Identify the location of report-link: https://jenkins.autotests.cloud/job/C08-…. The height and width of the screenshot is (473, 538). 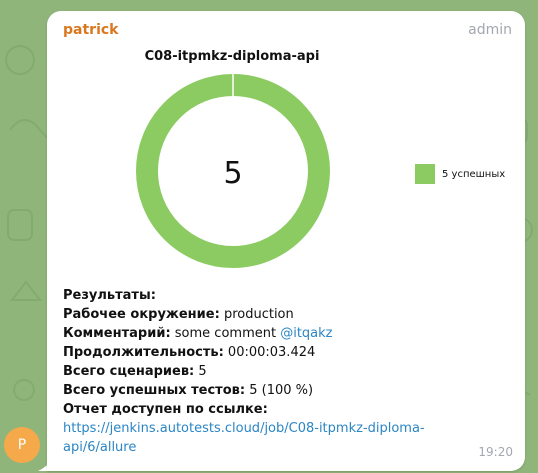
(288, 438).